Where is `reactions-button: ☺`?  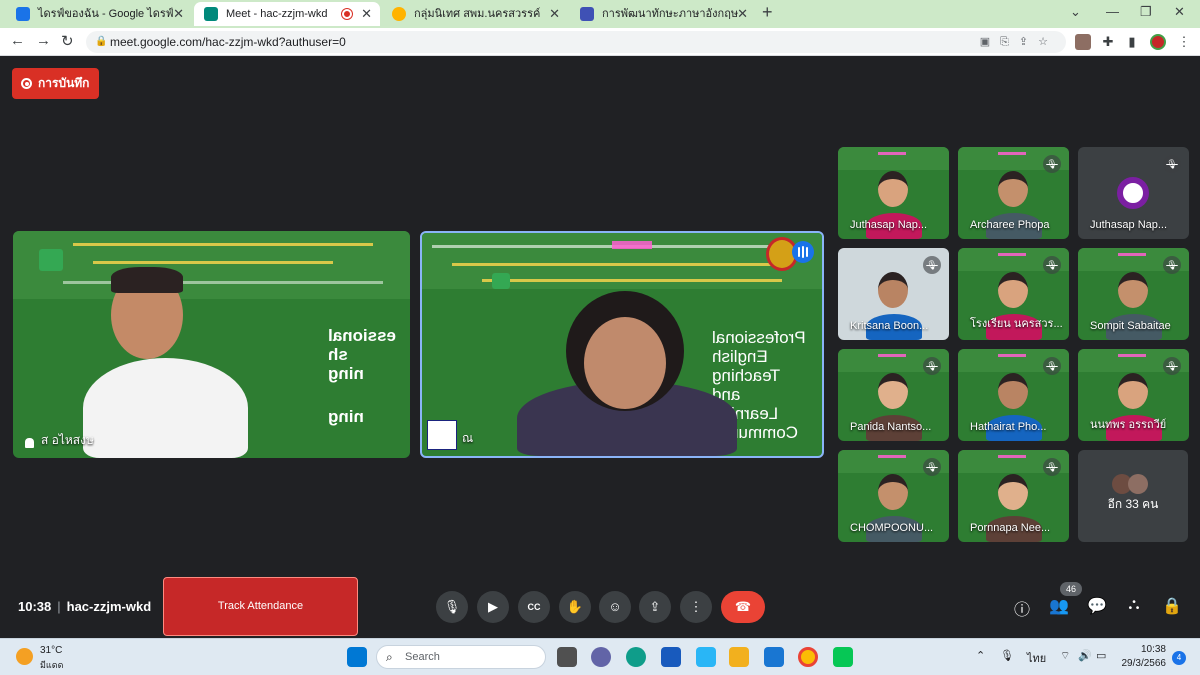 reactions-button: ☺ is located at coordinates (615, 607).